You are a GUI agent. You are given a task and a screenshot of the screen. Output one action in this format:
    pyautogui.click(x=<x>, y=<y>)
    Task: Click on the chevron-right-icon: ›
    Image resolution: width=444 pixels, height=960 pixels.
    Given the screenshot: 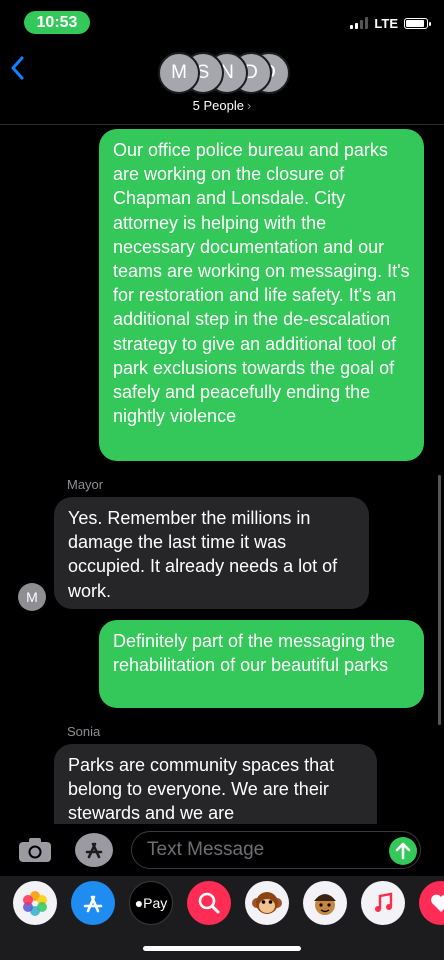 What is the action you would take?
    pyautogui.click(x=249, y=105)
    